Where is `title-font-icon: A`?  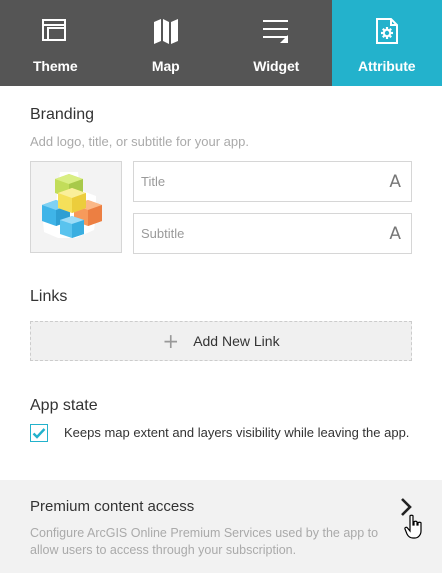
title-font-icon: A is located at coordinates (395, 182).